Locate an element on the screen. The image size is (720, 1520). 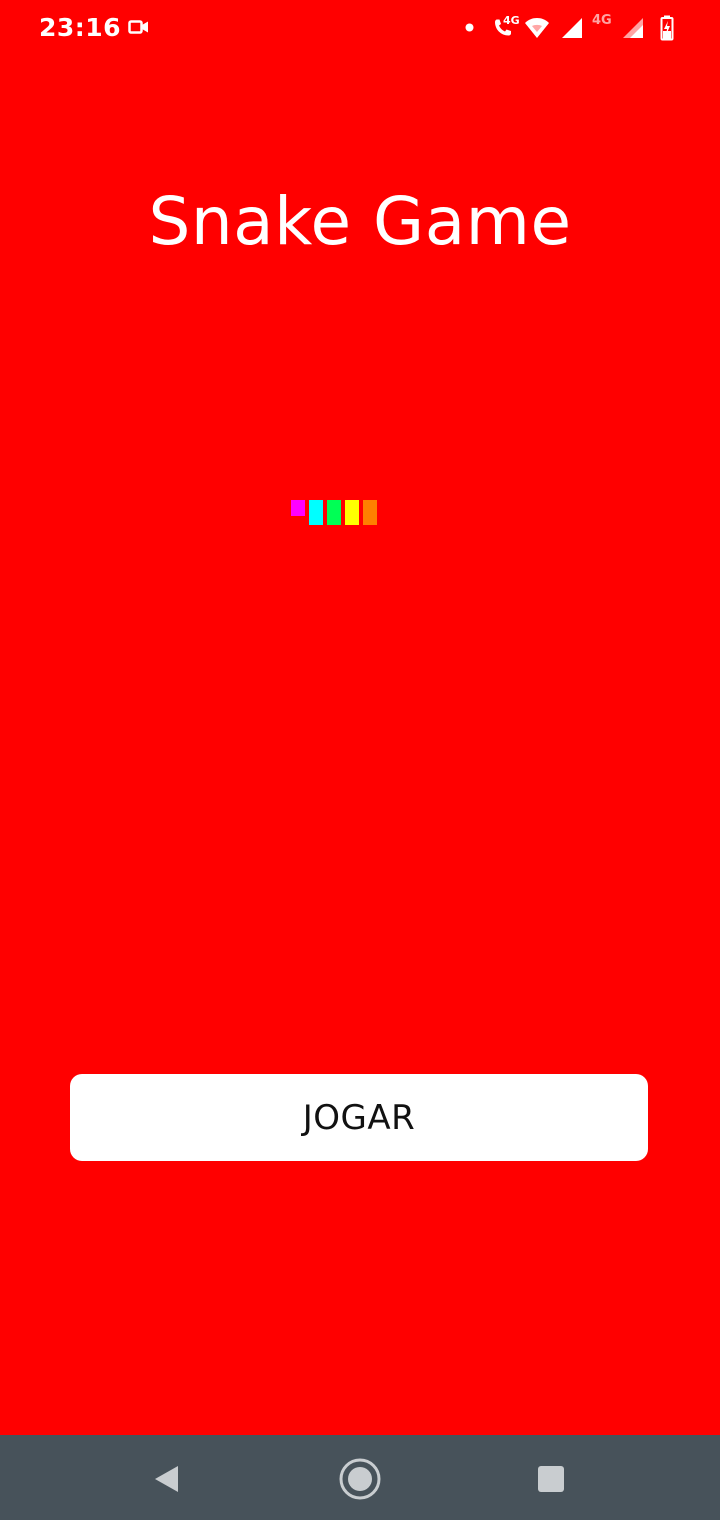
recents-icon is located at coordinates (551, 1479).